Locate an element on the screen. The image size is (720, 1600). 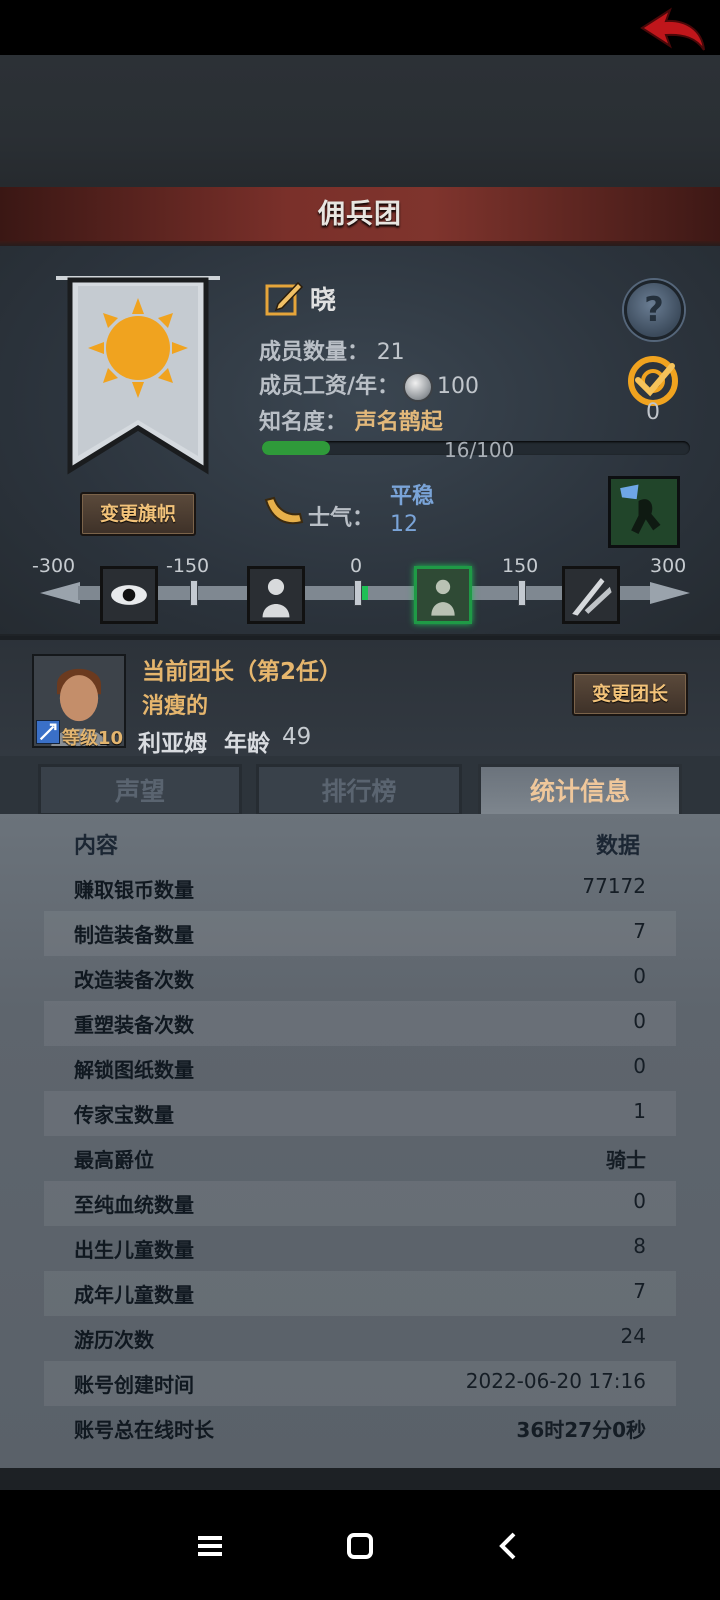
sun-icon is located at coordinates (138, 348).